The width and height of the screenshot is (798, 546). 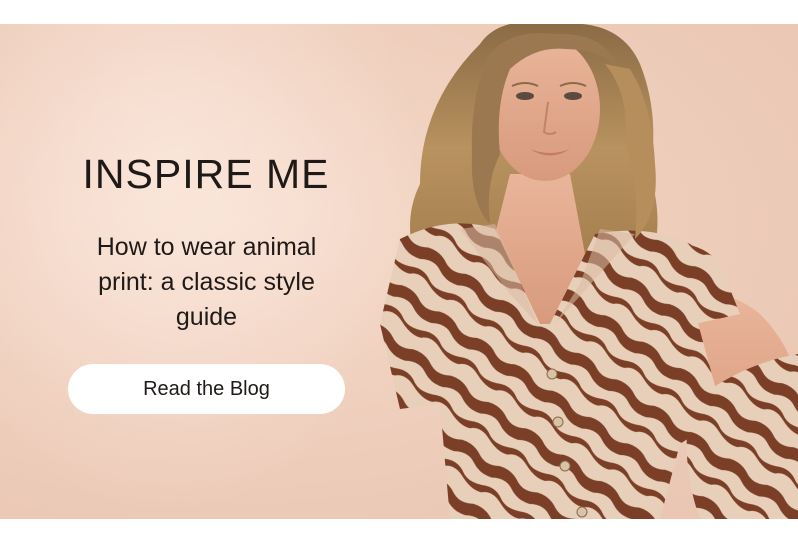 What do you see at coordinates (399, 532) in the screenshot?
I see `bottom-whitespace` at bounding box center [399, 532].